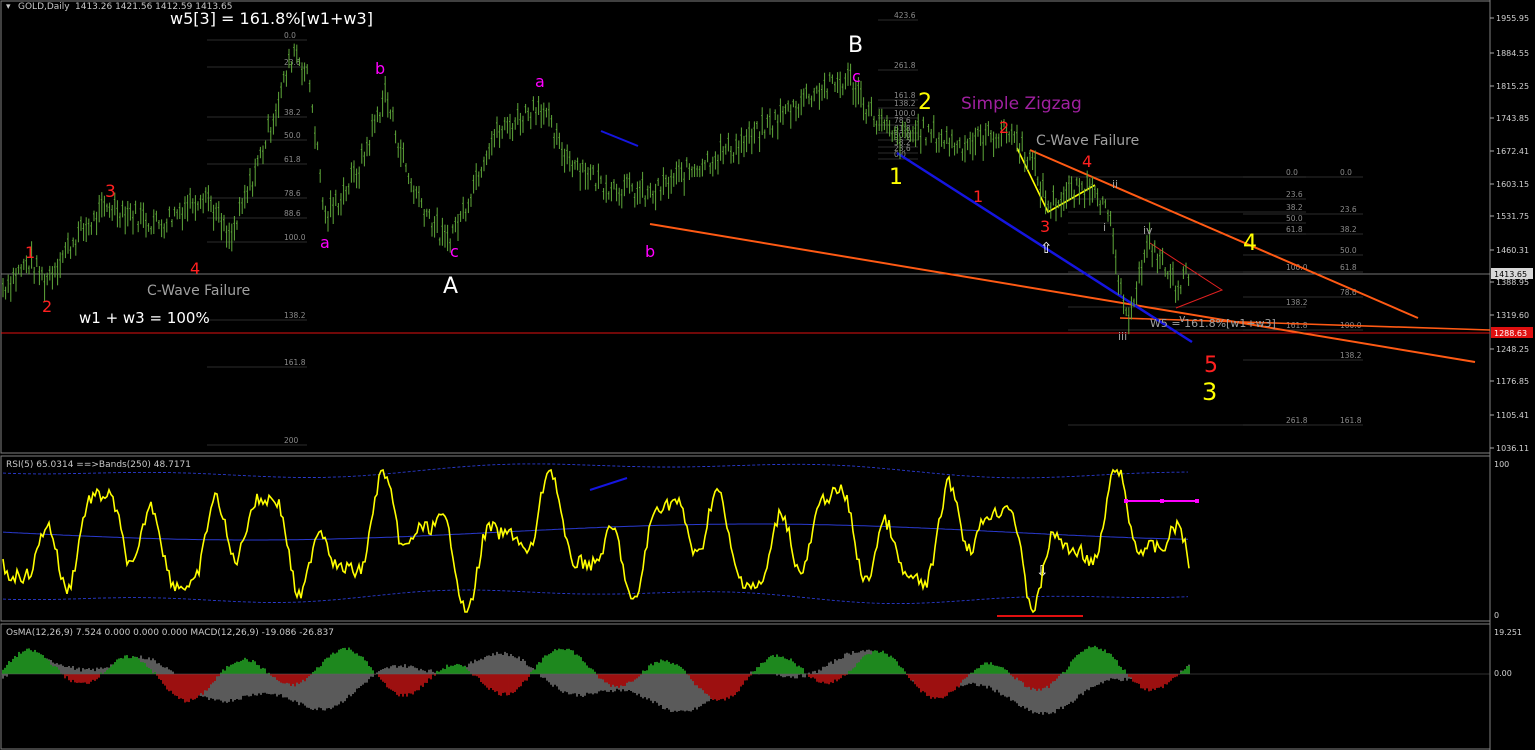  What do you see at coordinates (1510, 333) in the screenshot?
I see `support-price-label: 1288.63` at bounding box center [1510, 333].